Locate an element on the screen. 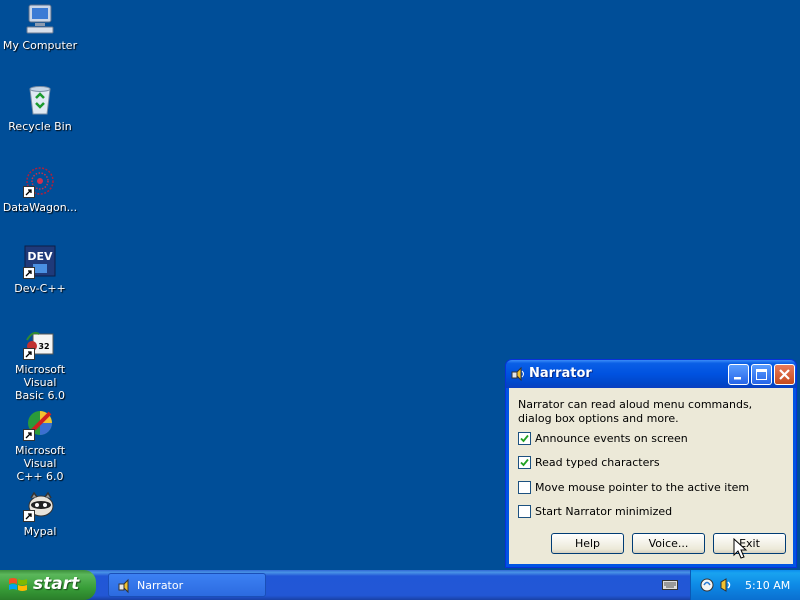 The image size is (800, 600). maximize-button is located at coordinates (761, 374).